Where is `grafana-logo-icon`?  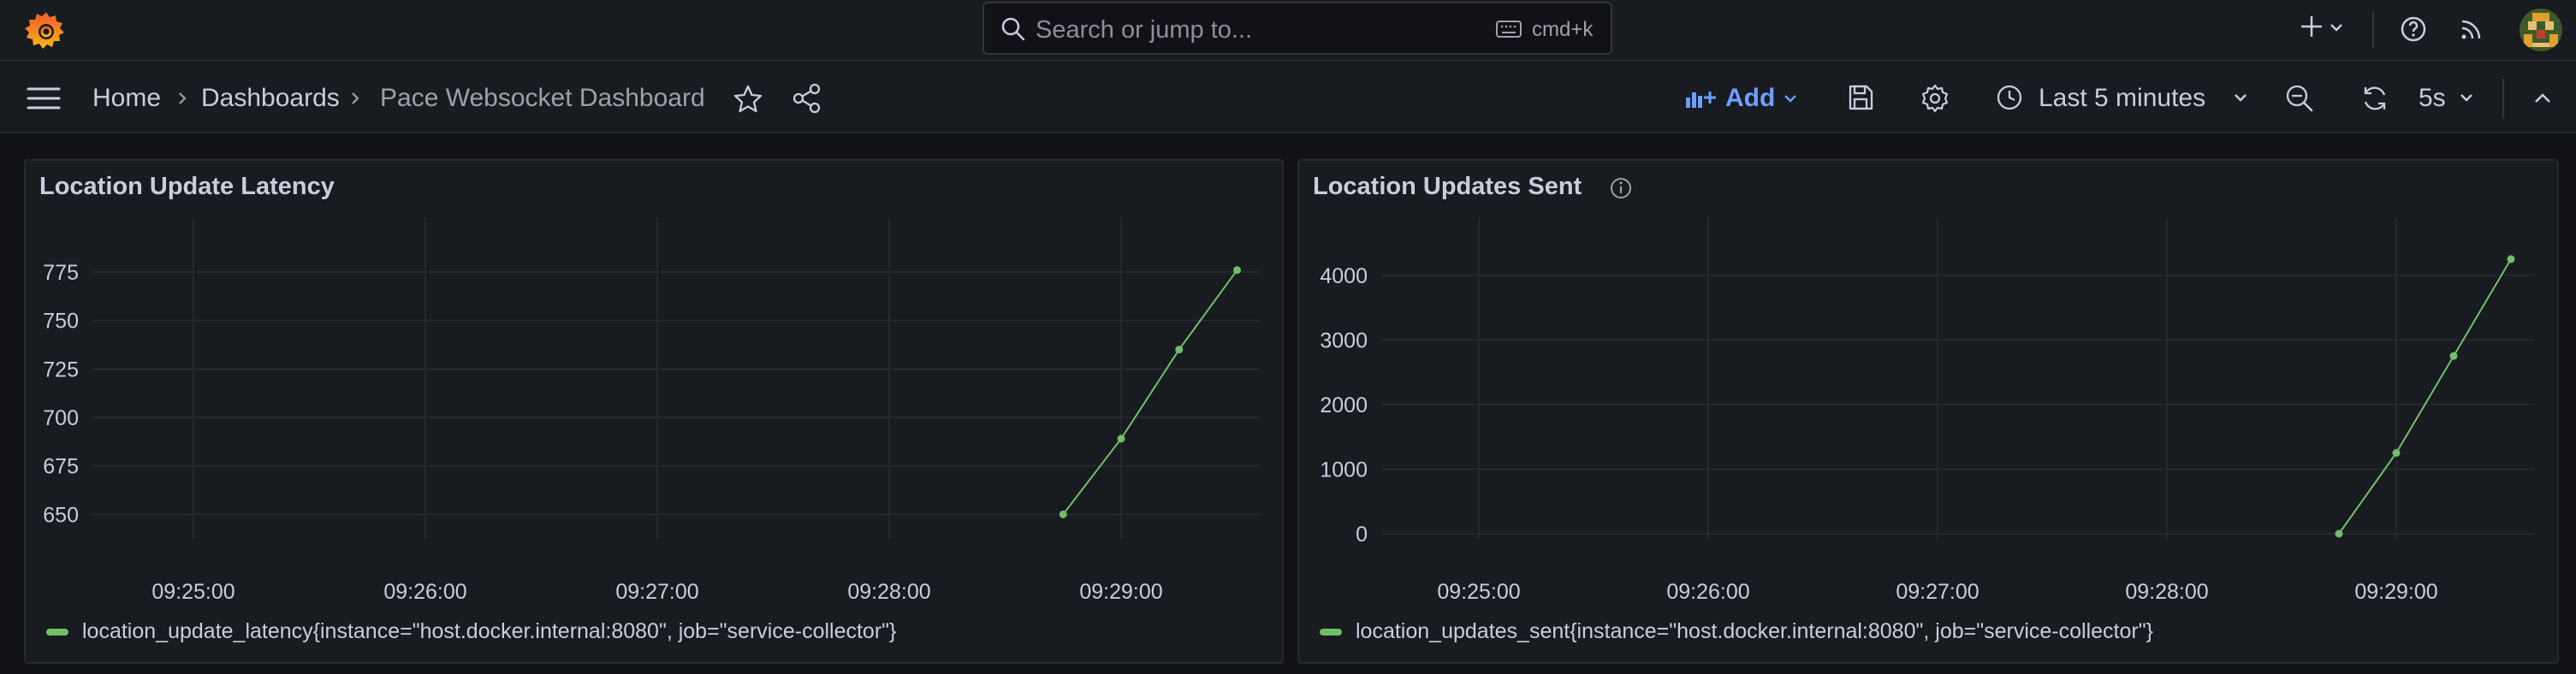
grafana-logo-icon is located at coordinates (46, 31).